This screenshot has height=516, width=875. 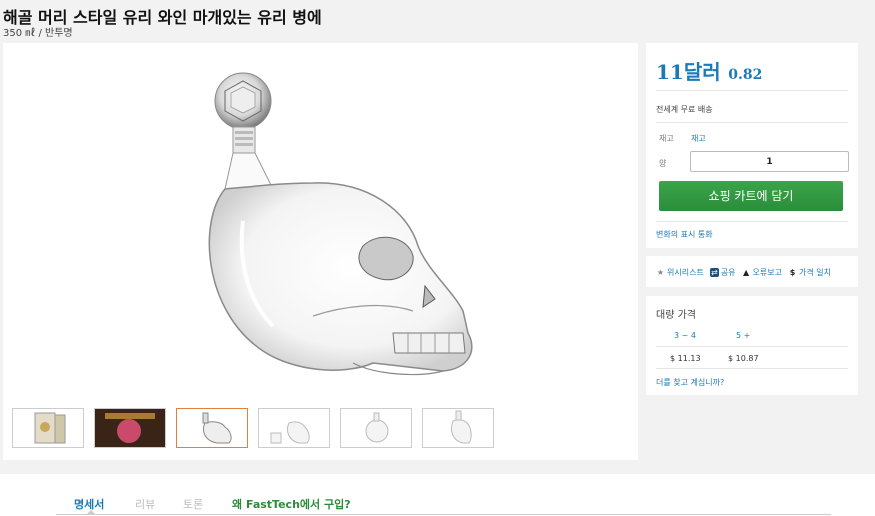 What do you see at coordinates (767, 272) in the screenshot?
I see `report-label: 오류보고` at bounding box center [767, 272].